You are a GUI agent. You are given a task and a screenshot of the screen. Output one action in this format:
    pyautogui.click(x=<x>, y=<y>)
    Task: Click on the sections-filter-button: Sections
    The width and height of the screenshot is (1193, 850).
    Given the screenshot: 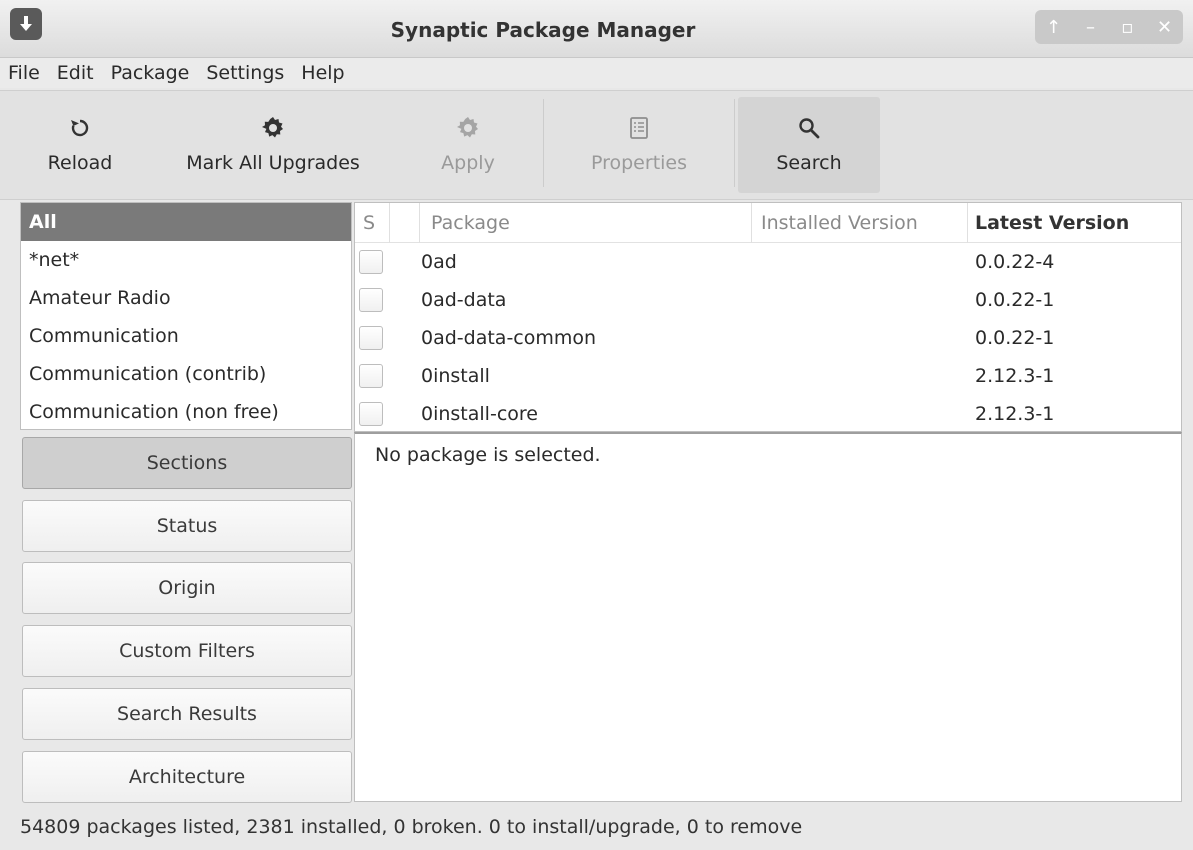 What is the action you would take?
    pyautogui.click(x=187, y=463)
    